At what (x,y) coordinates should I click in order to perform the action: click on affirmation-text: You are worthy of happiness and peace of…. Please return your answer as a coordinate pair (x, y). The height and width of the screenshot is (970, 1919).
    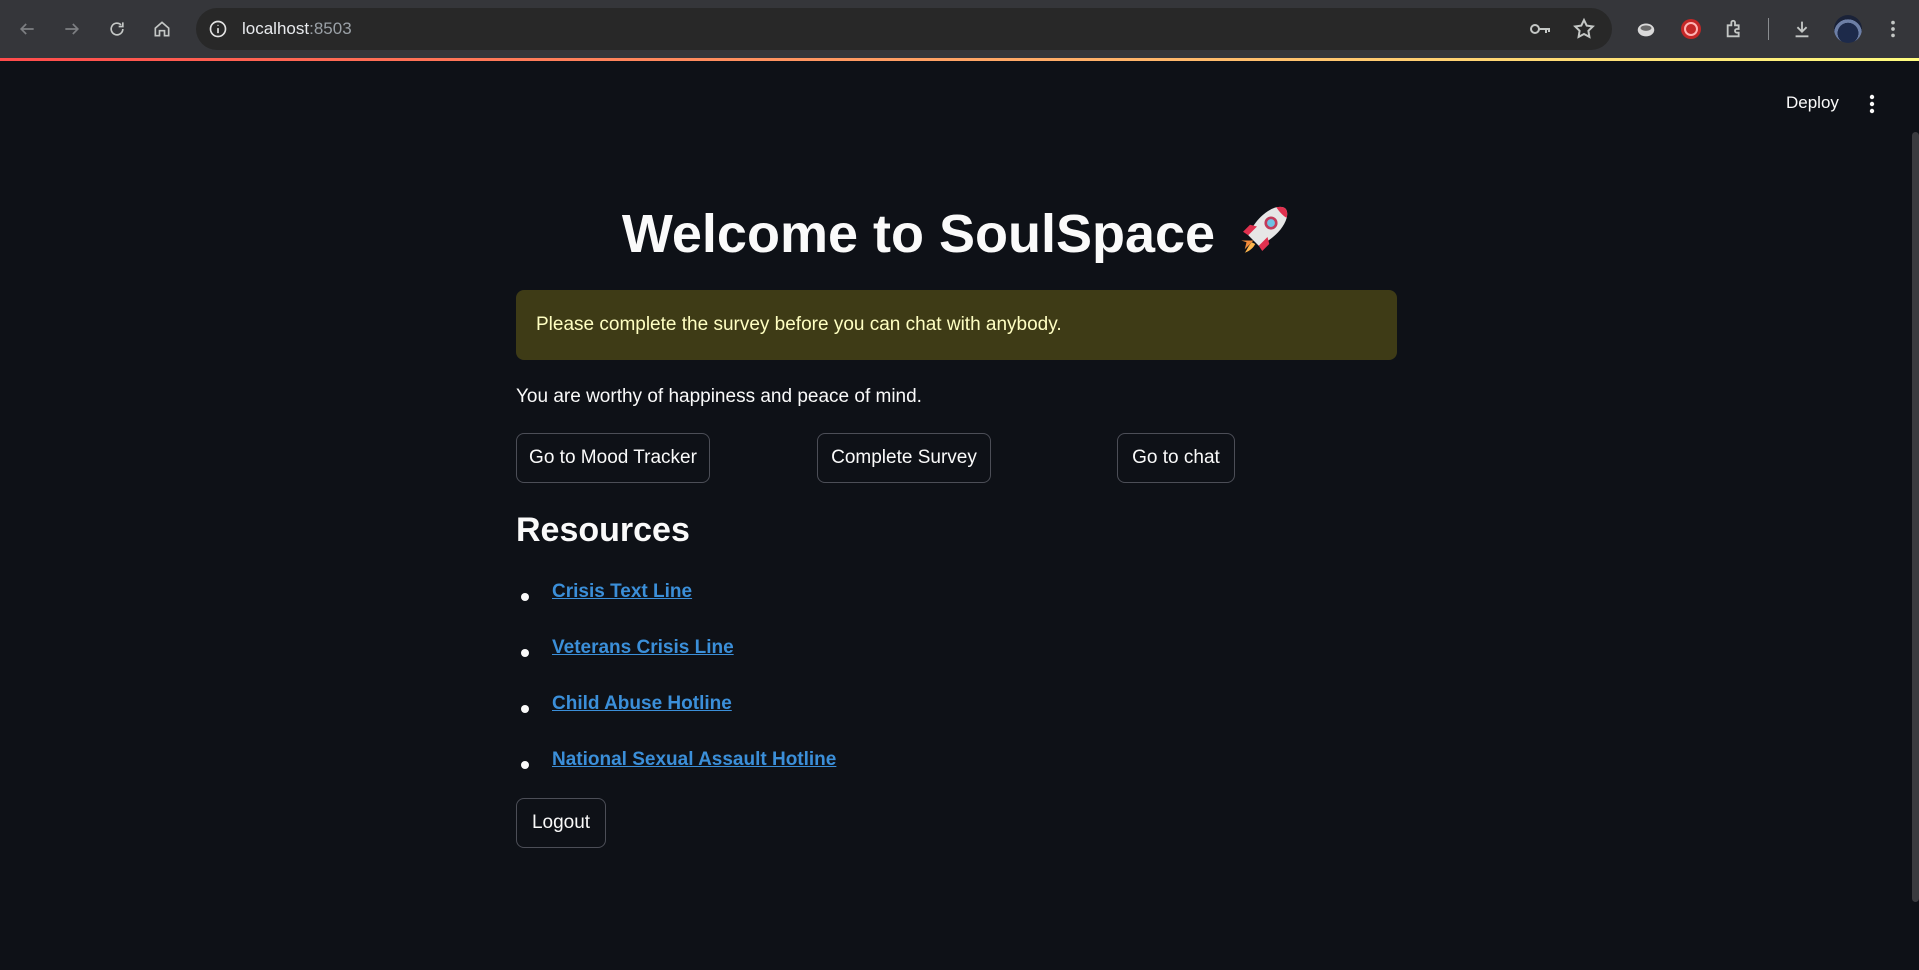
    Looking at the image, I should click on (719, 396).